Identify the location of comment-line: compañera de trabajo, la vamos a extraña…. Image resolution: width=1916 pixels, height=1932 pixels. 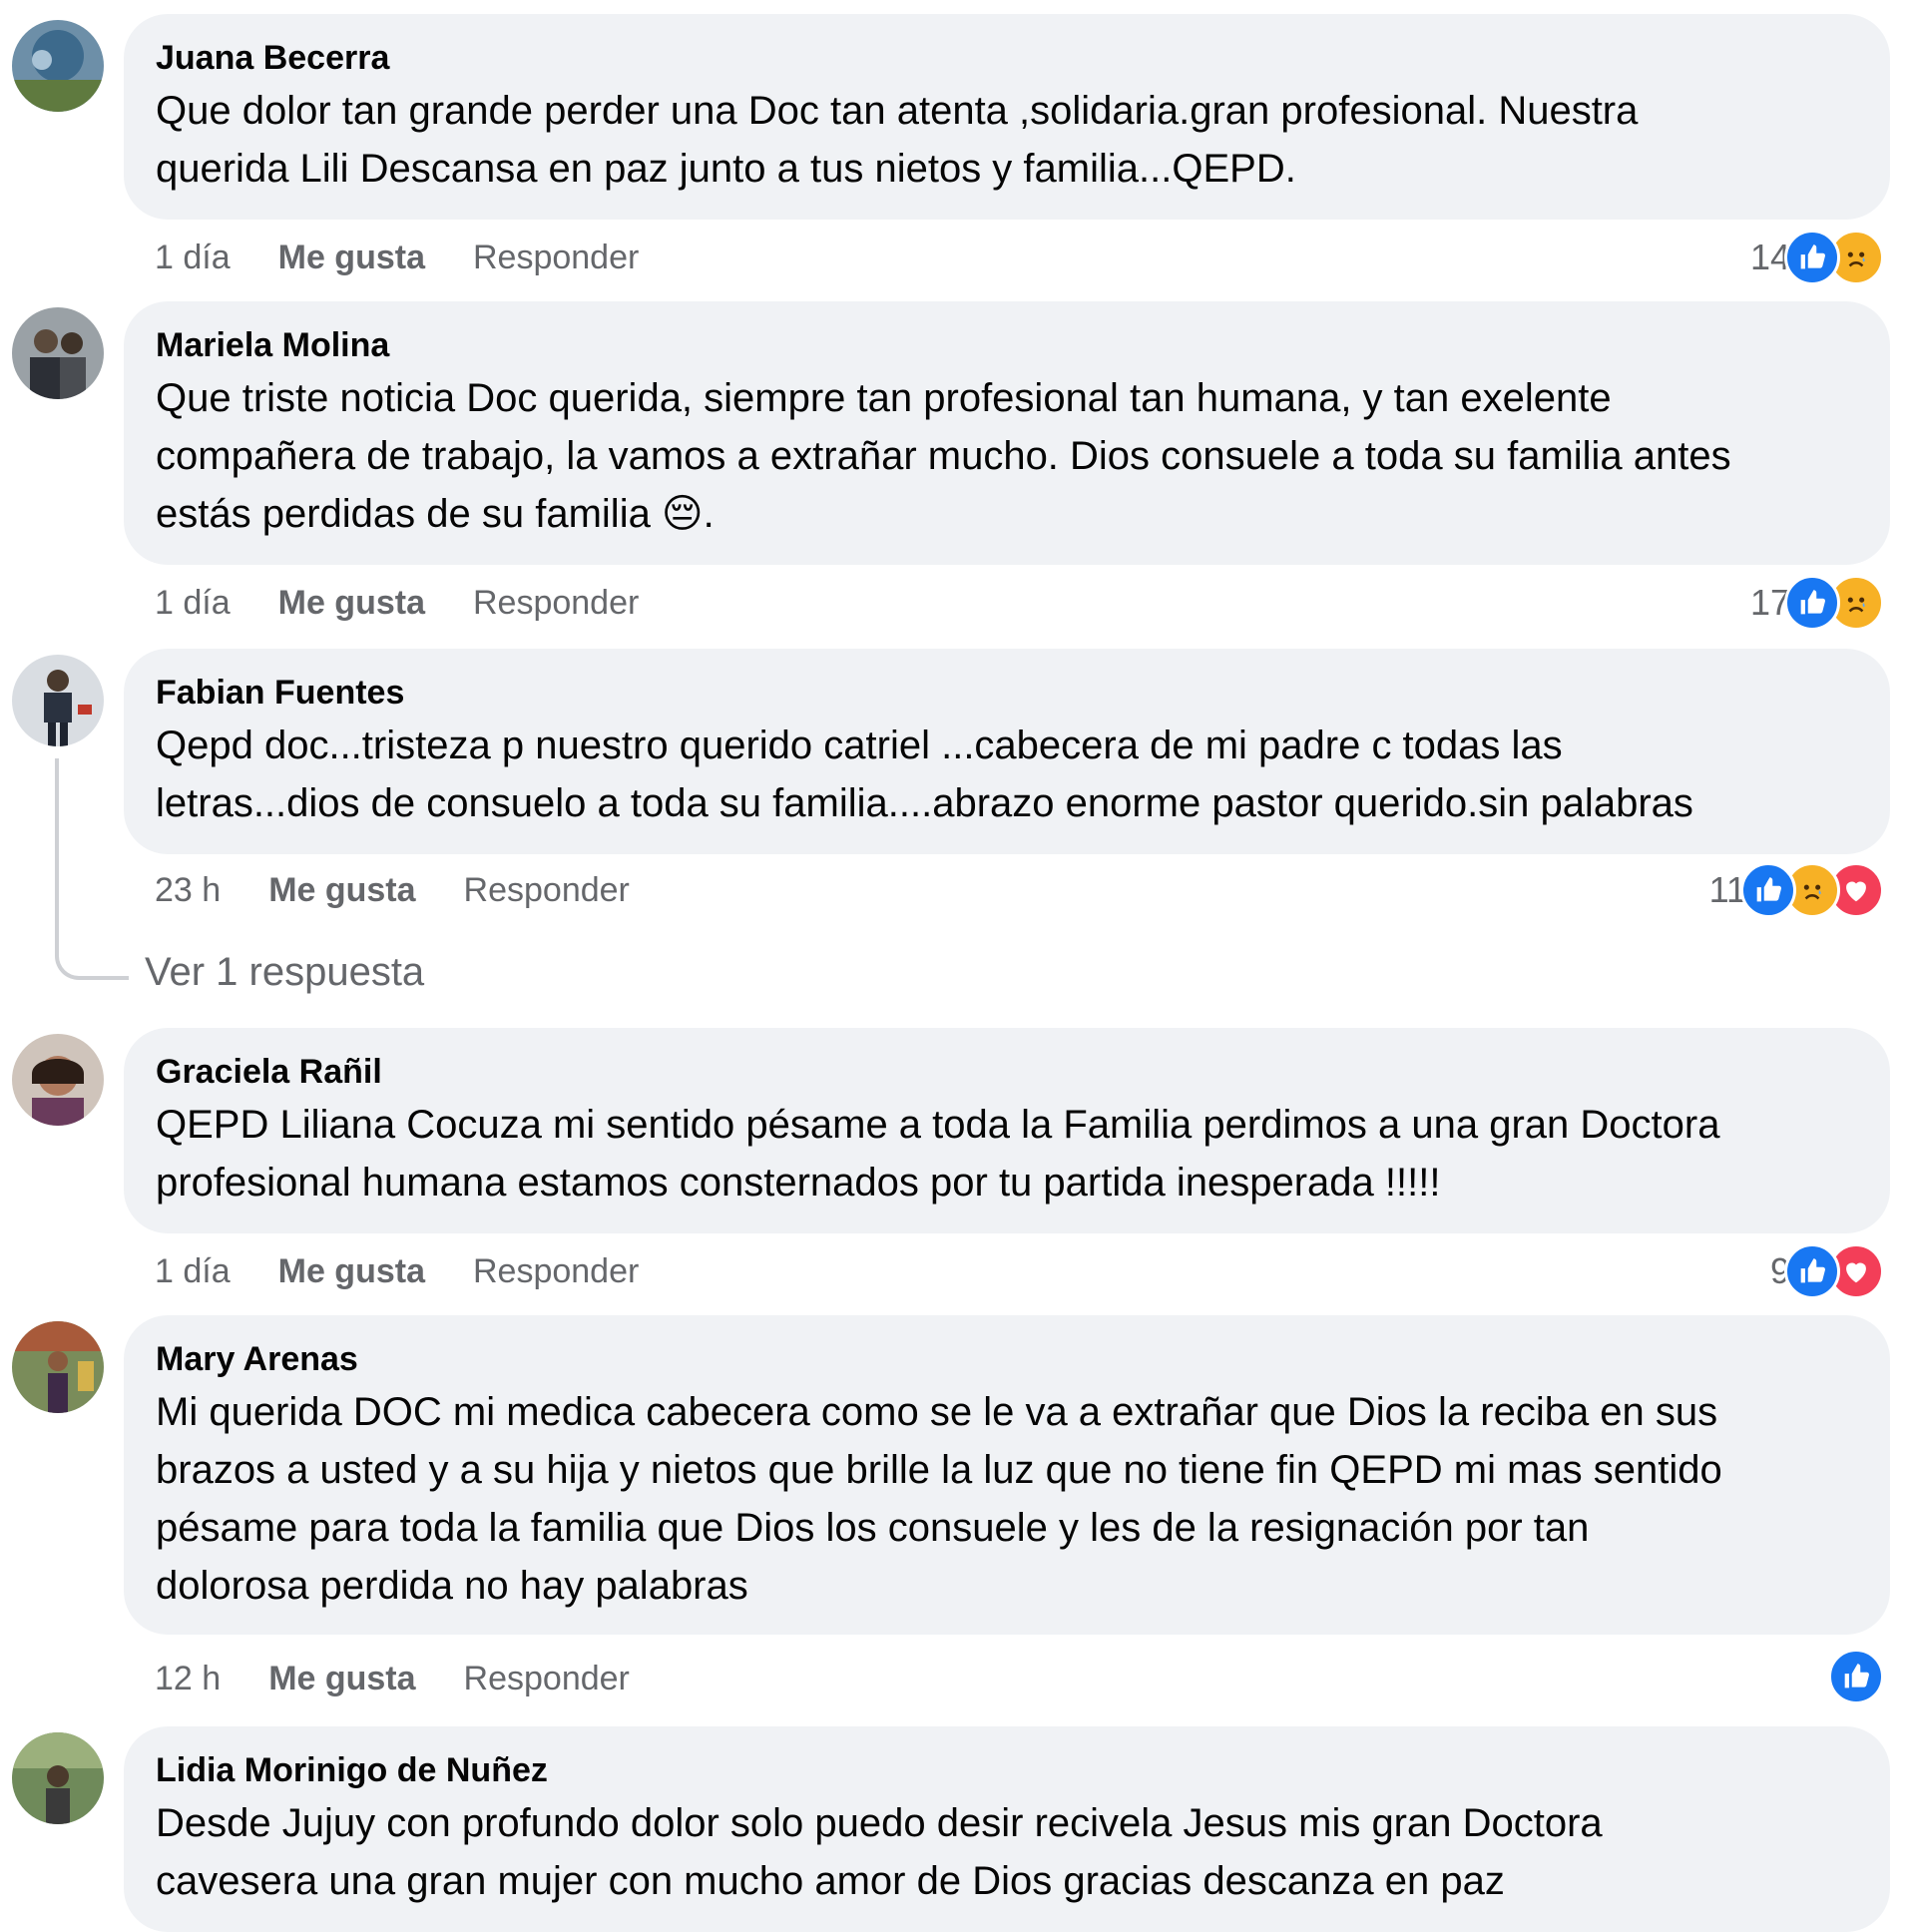
(943, 456).